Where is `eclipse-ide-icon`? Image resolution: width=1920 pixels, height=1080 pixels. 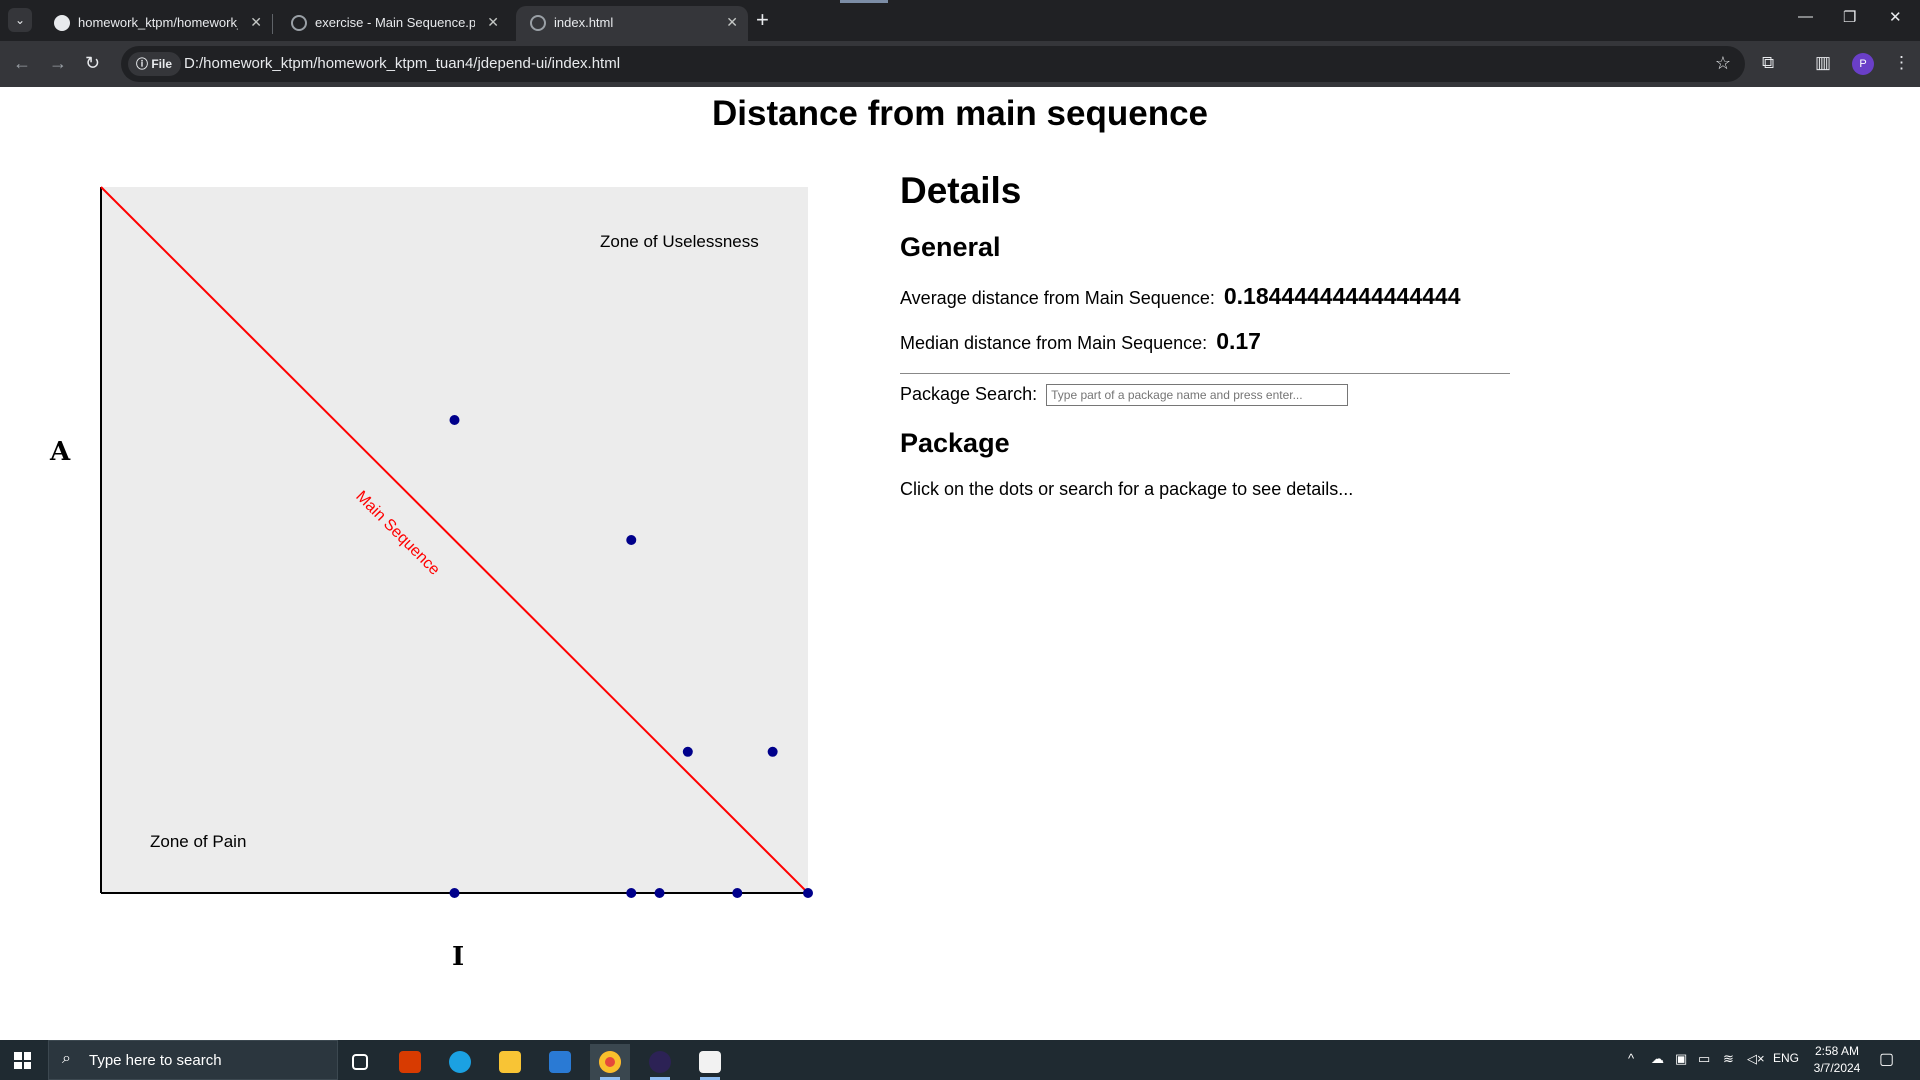 eclipse-ide-icon is located at coordinates (660, 1062).